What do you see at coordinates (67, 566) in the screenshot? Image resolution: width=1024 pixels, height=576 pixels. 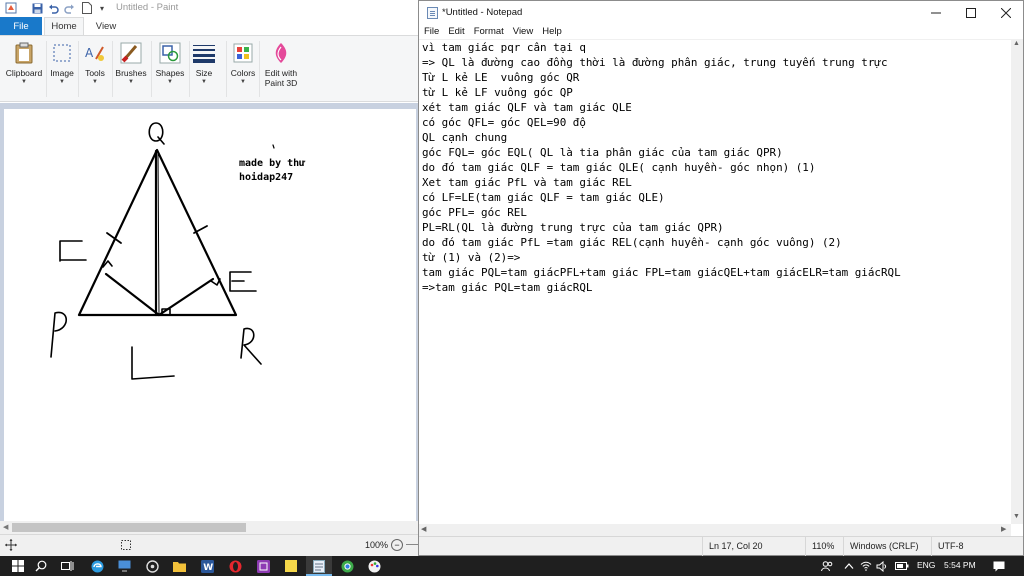 I see `task-view-icon` at bounding box center [67, 566].